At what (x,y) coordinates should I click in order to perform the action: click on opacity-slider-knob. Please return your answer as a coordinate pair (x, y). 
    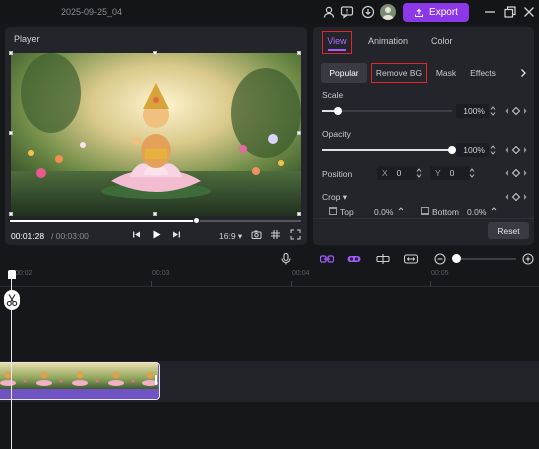
    Looking at the image, I should click on (452, 150).